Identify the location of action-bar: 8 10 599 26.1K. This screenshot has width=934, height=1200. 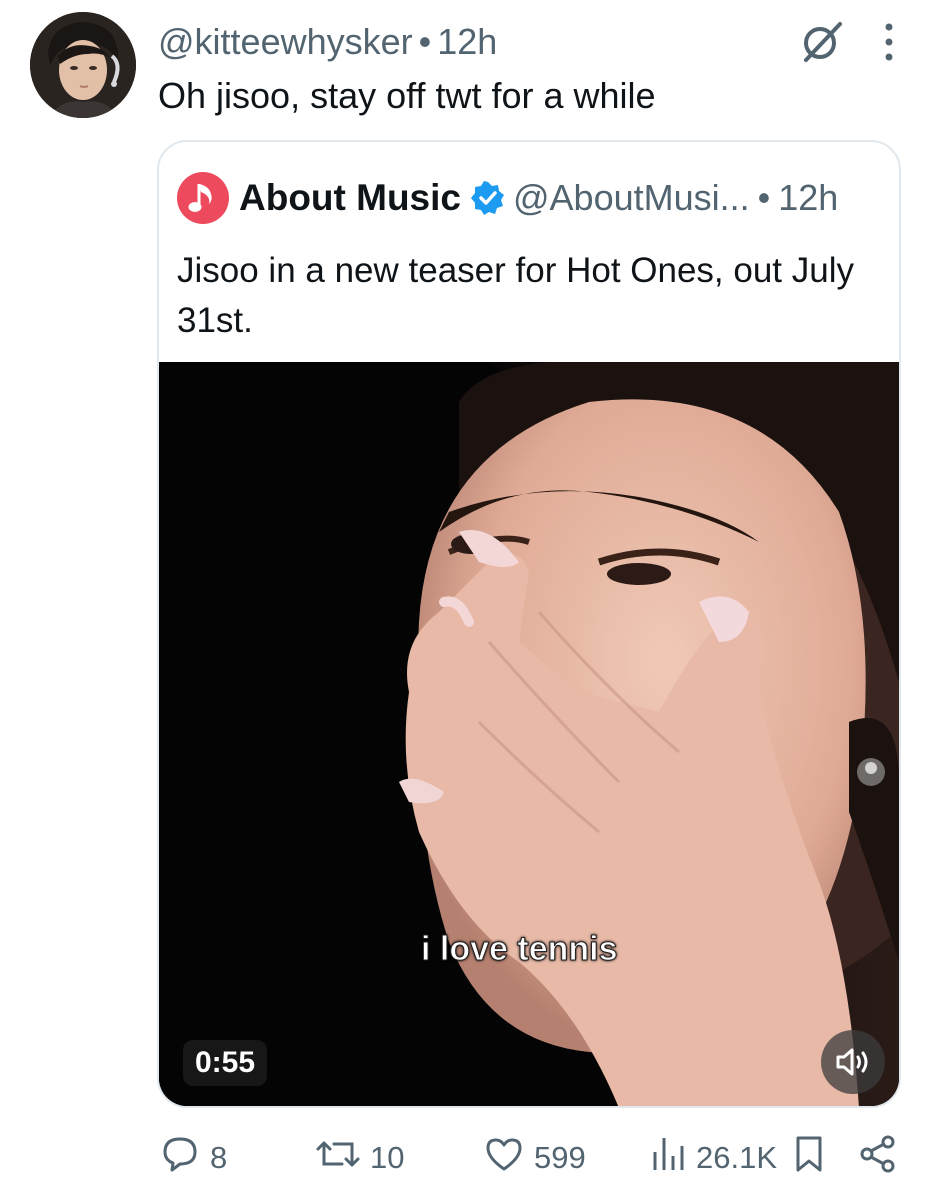
(532, 1159).